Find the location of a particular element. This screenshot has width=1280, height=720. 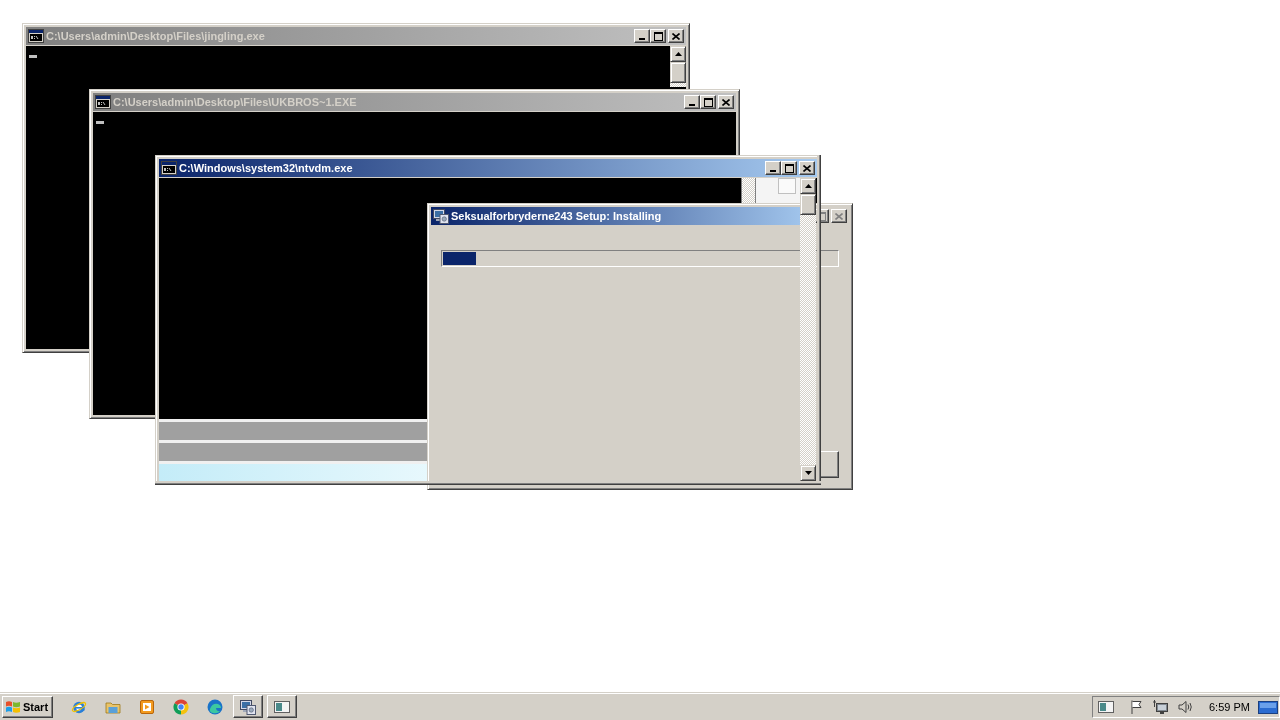

window-title: C:\Windows\system32\ntvdm.exe is located at coordinates (266, 168).